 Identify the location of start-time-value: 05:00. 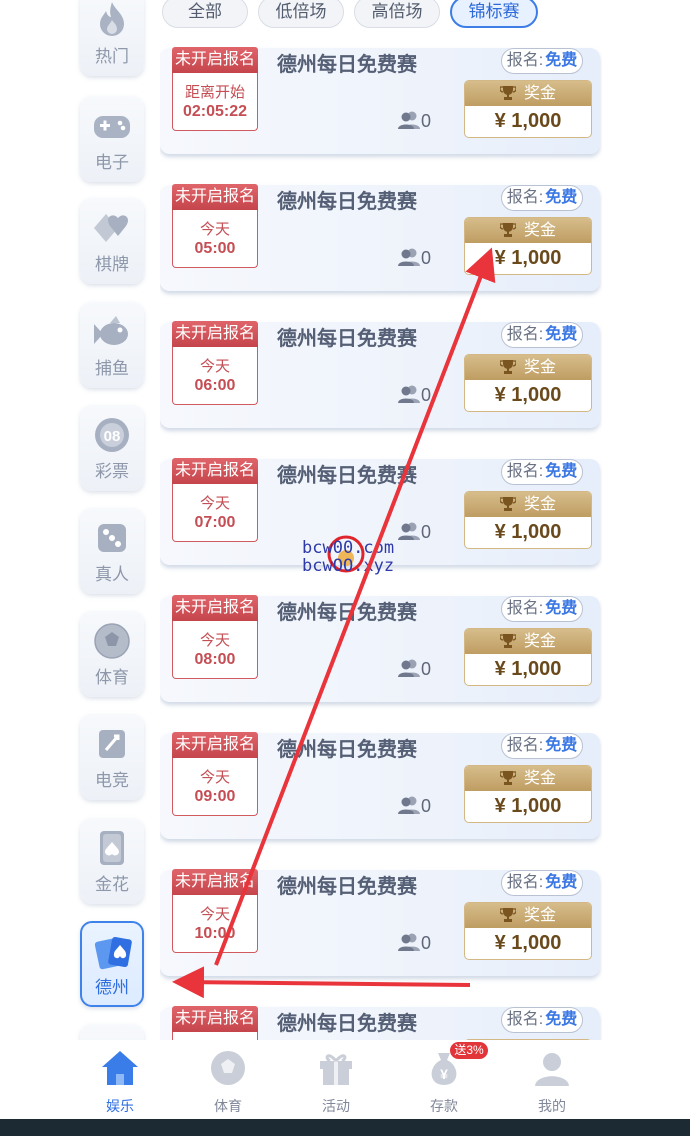
(215, 248).